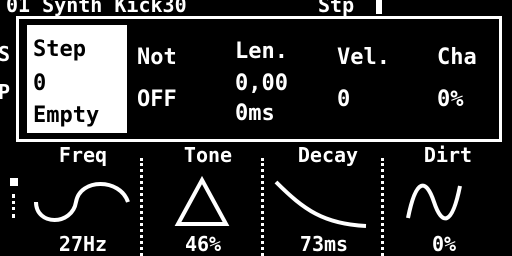 This screenshot has height=256, width=512. I want to click on wave-icon, so click(434, 202).